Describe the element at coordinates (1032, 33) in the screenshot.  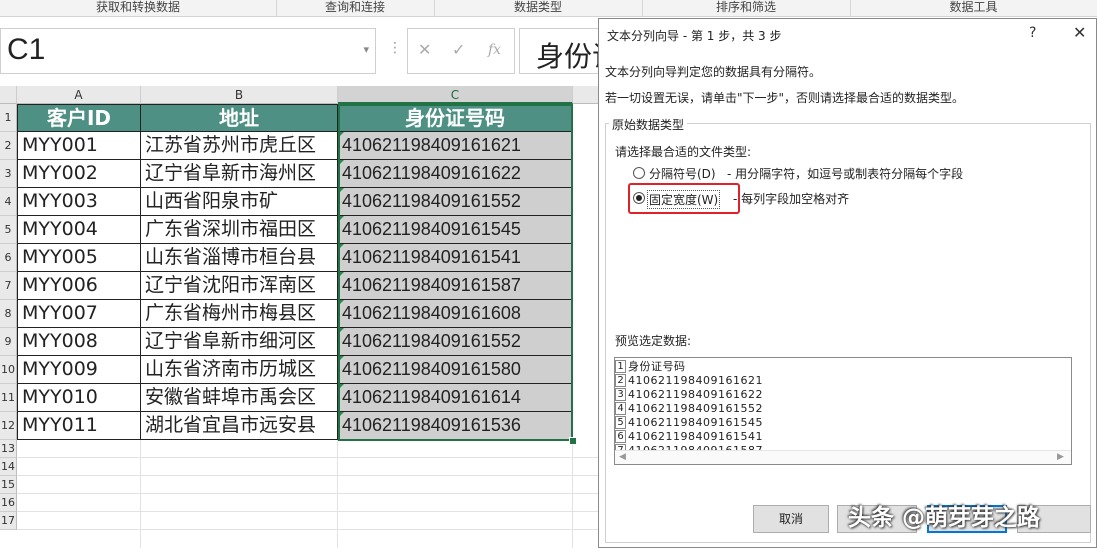
I see `help-icon: ?` at that location.